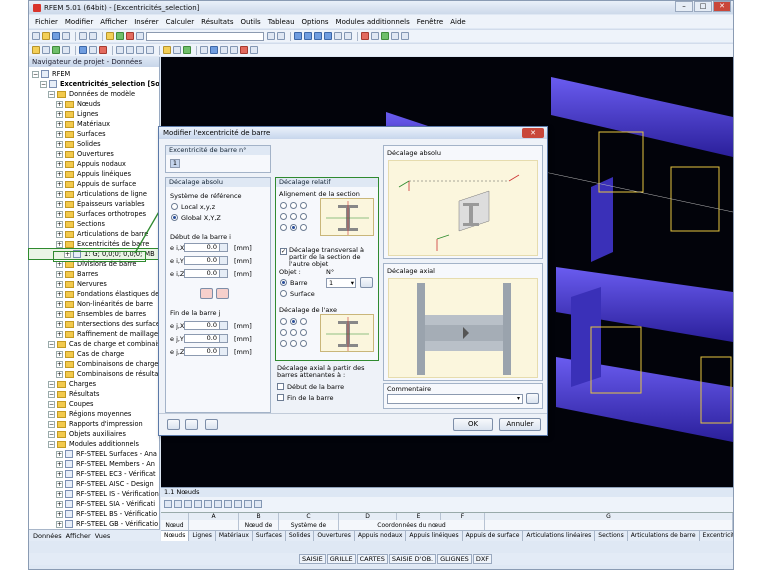 The height and width of the screenshot is (570, 760). I want to click on edit-button, so click(191, 424).